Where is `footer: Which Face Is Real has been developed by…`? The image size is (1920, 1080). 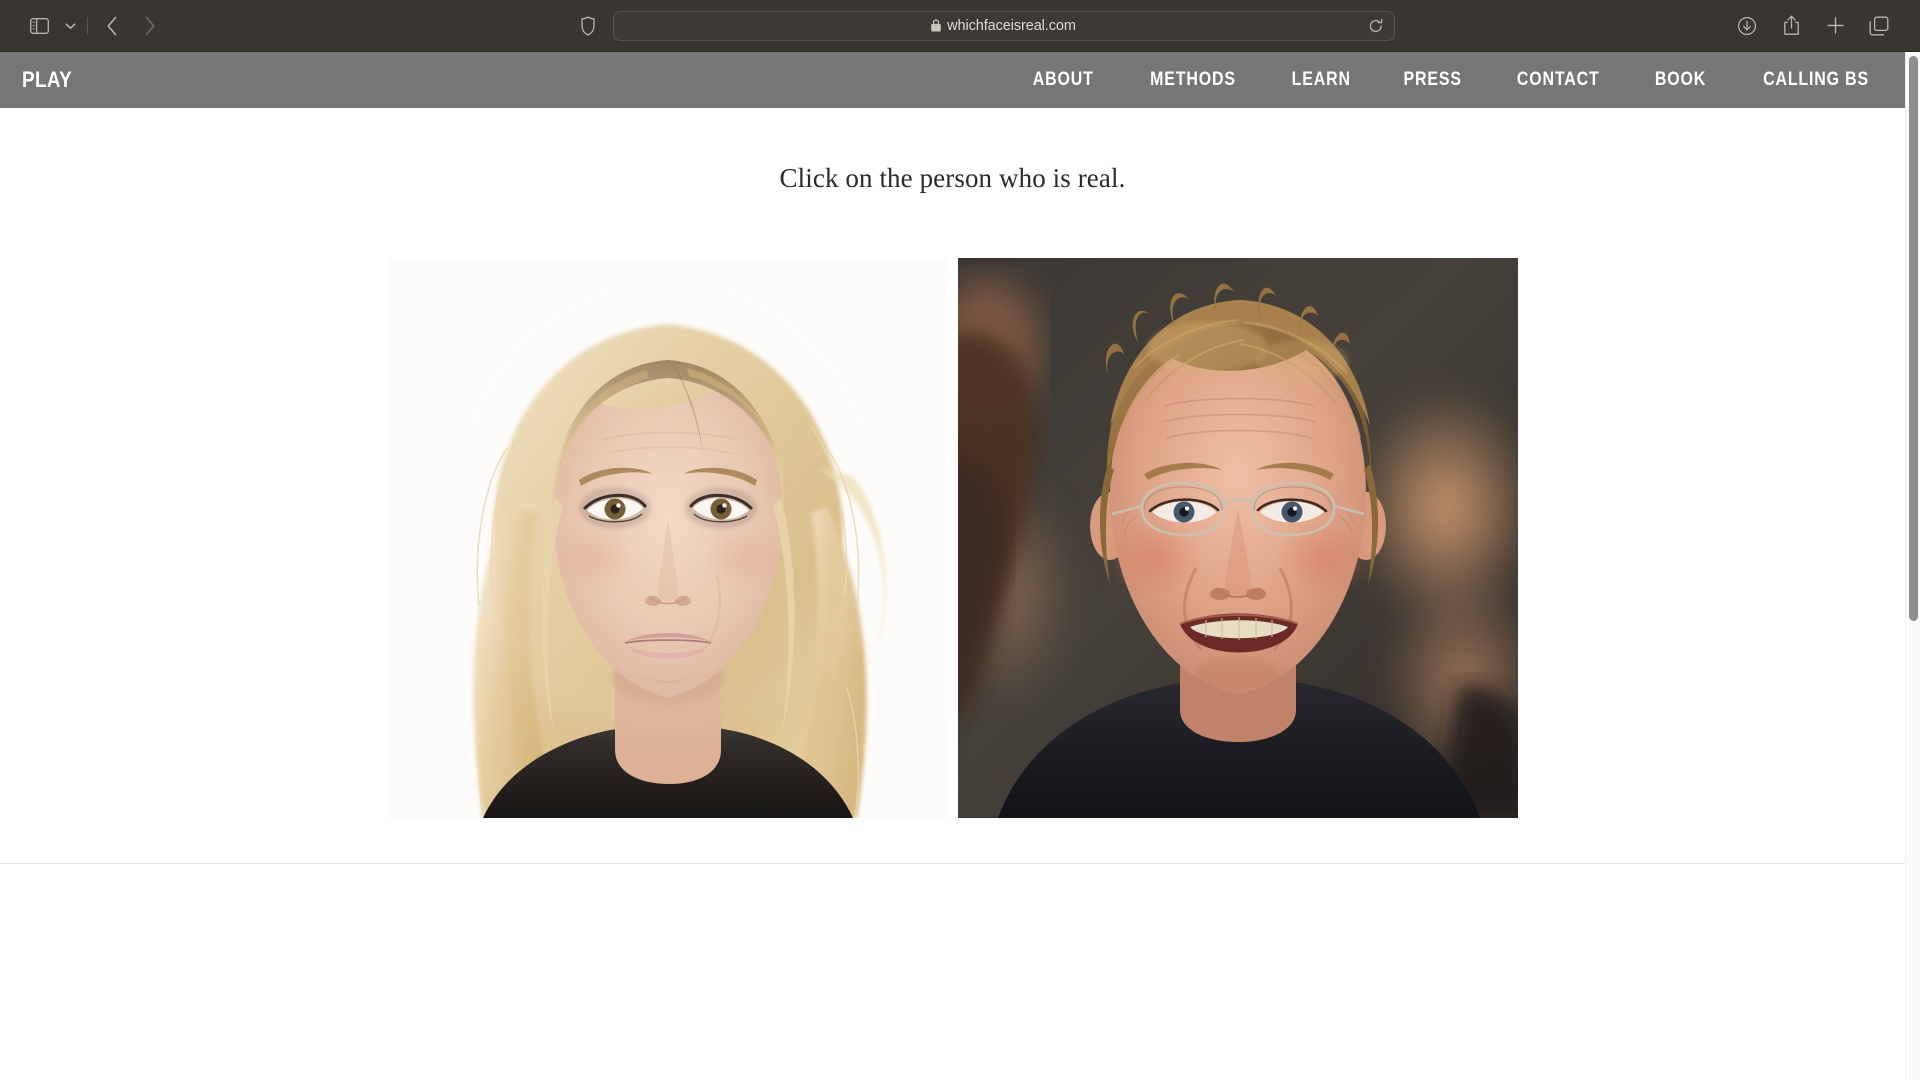 footer: Which Face Is Real has been developed by… is located at coordinates (952, 1071).